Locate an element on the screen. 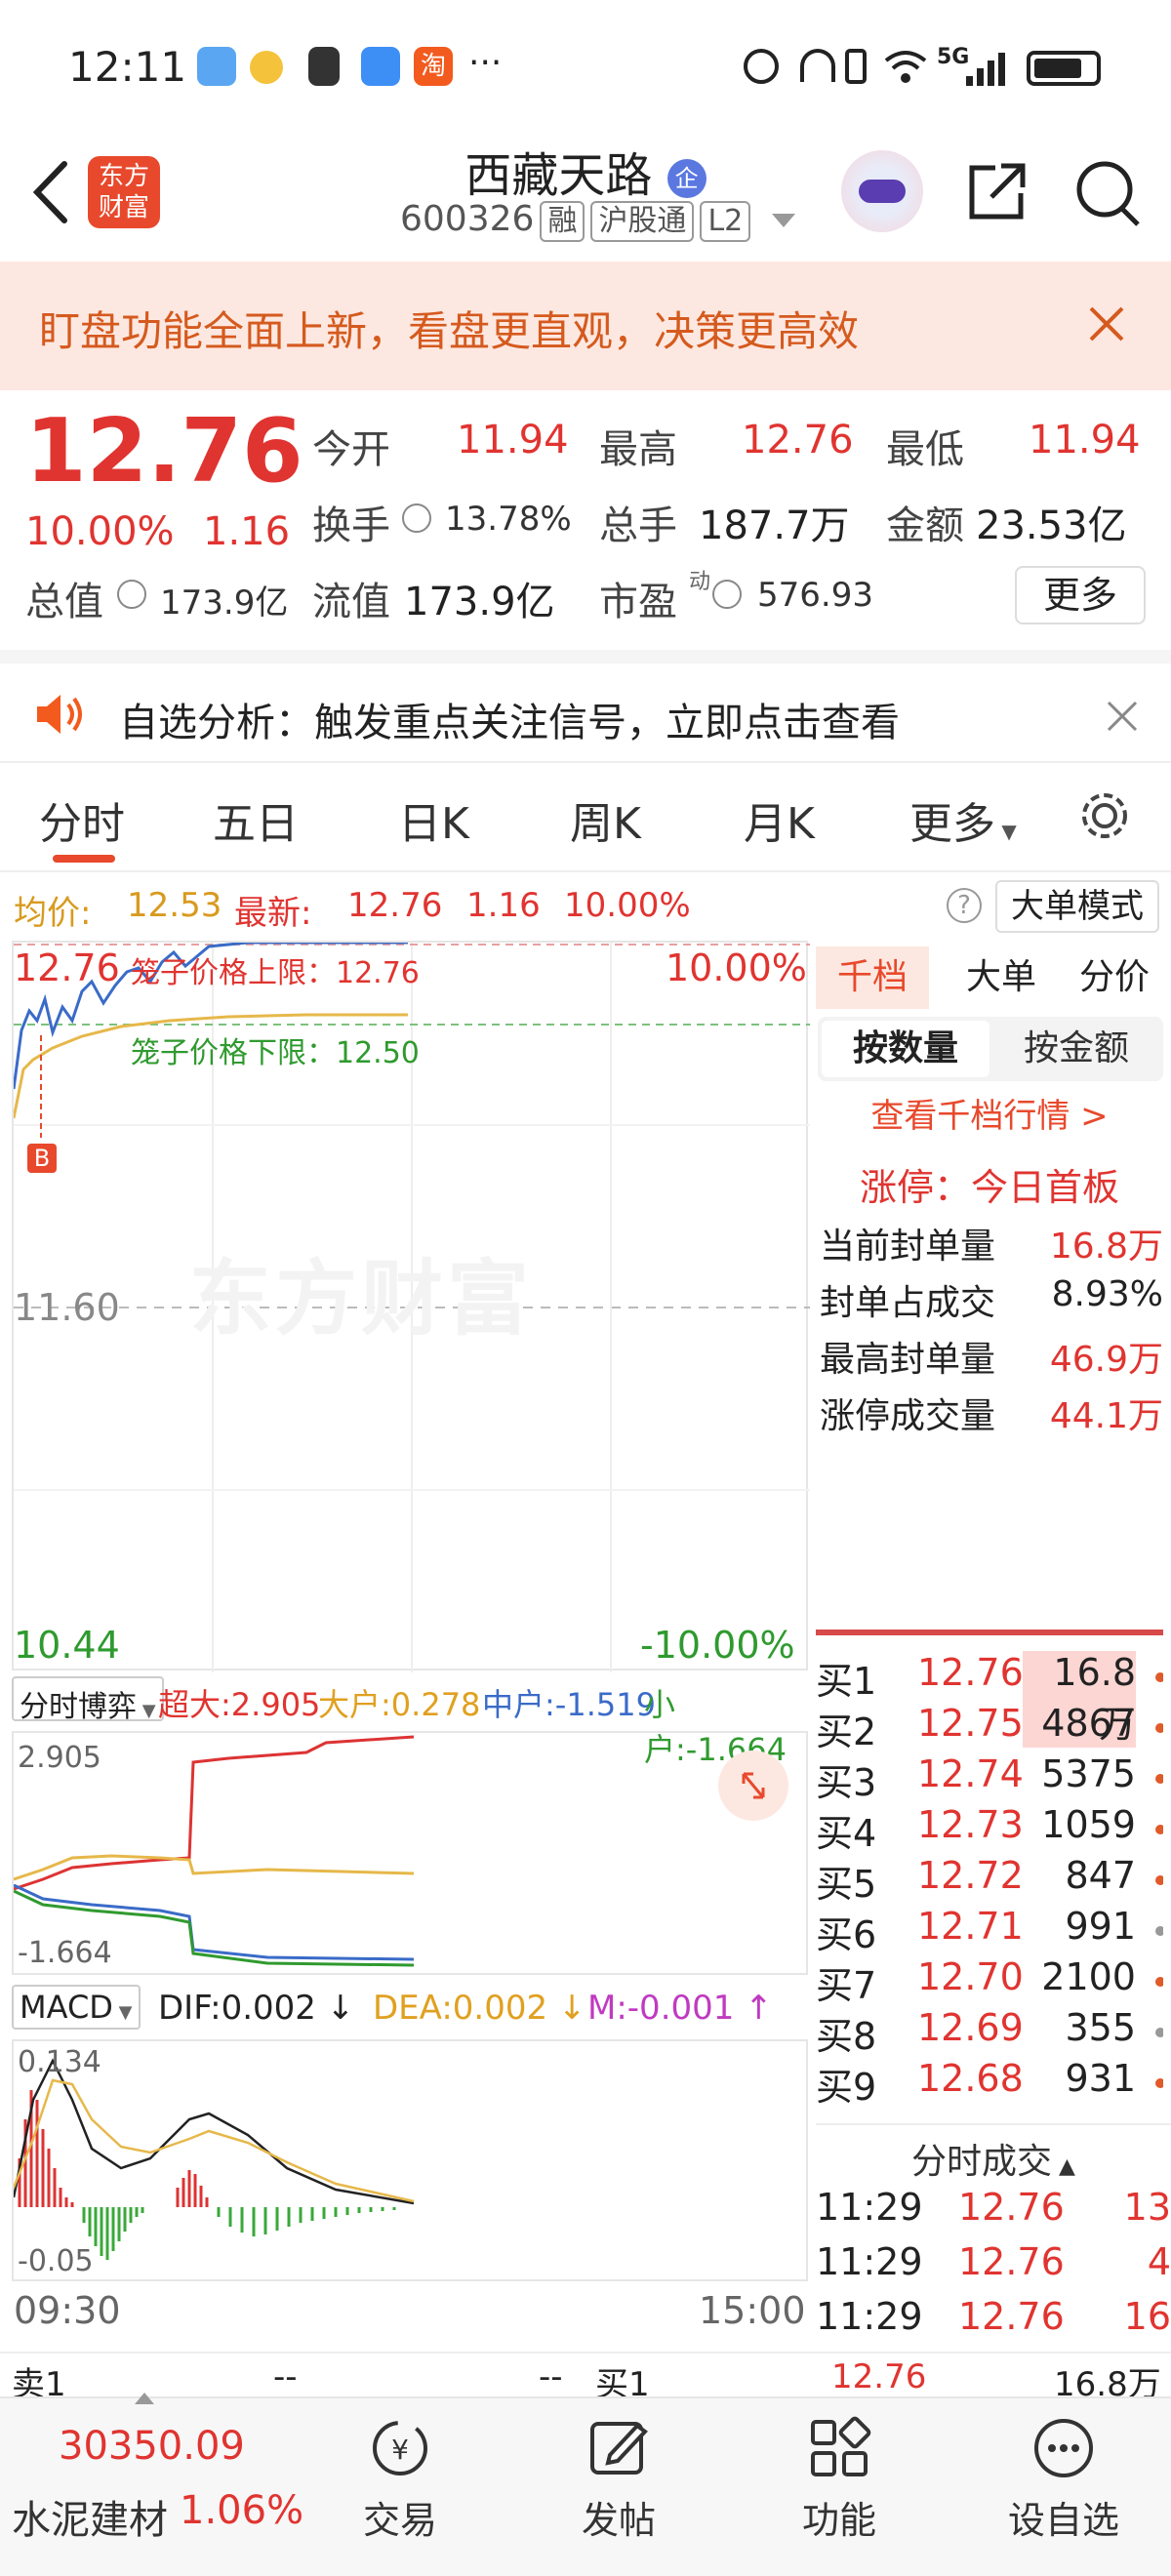 The width and height of the screenshot is (1171, 2576). sector-index: 30350.09 水泥建材 1.06% is located at coordinates (156, 2484).